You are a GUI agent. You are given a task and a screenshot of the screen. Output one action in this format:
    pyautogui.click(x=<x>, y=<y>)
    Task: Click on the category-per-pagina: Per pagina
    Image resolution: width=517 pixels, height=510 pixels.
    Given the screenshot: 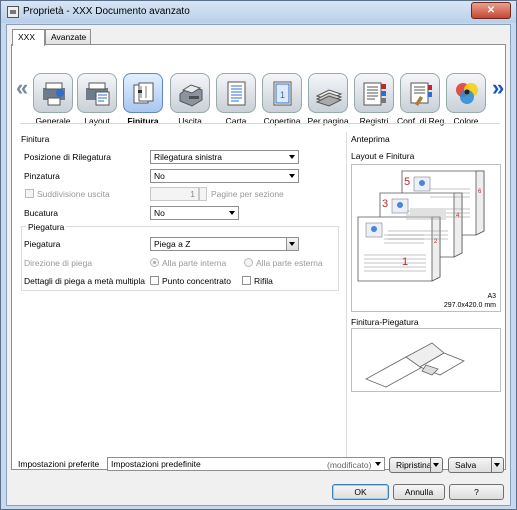 What is the action you would take?
    pyautogui.click(x=328, y=99)
    